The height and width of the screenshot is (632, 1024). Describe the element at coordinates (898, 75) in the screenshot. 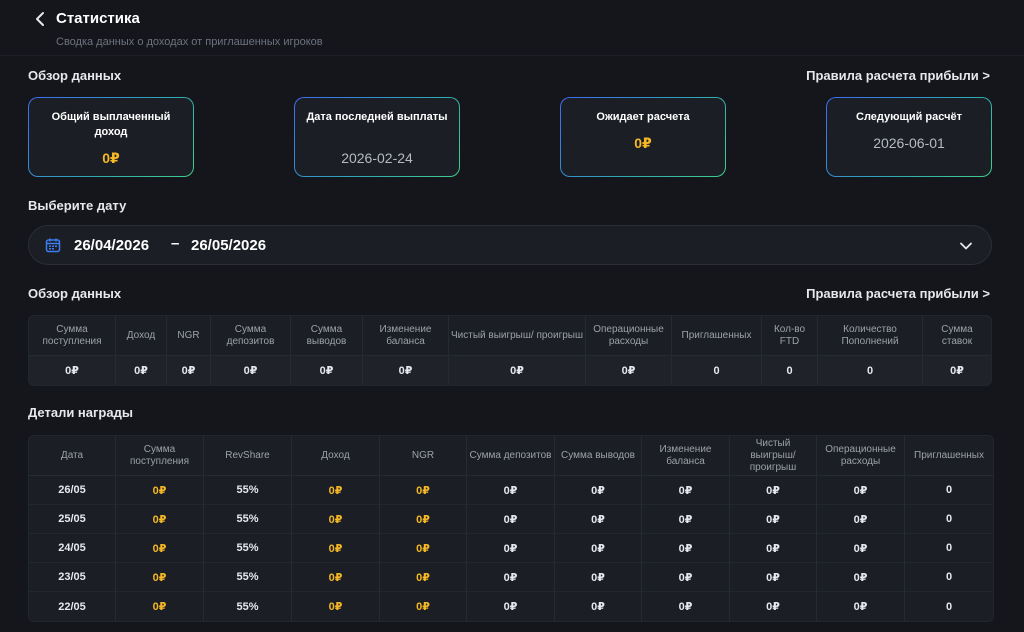

I see `profit-rules-link: Правила расчета прибыли >` at that location.